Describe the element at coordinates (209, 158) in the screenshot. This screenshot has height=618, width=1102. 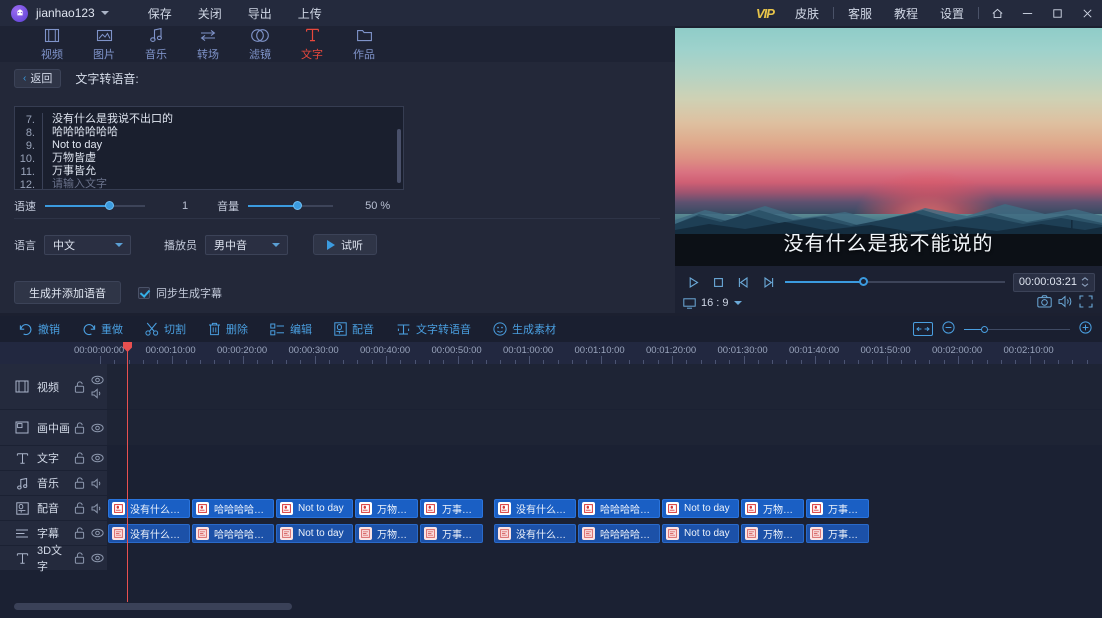
I see `list-item: 10. 万物皆虚` at that location.